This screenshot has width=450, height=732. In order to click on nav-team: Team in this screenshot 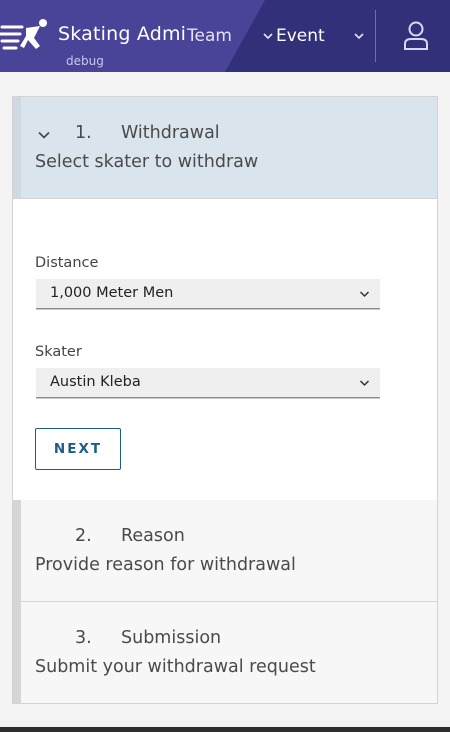, I will do `click(209, 36)`.